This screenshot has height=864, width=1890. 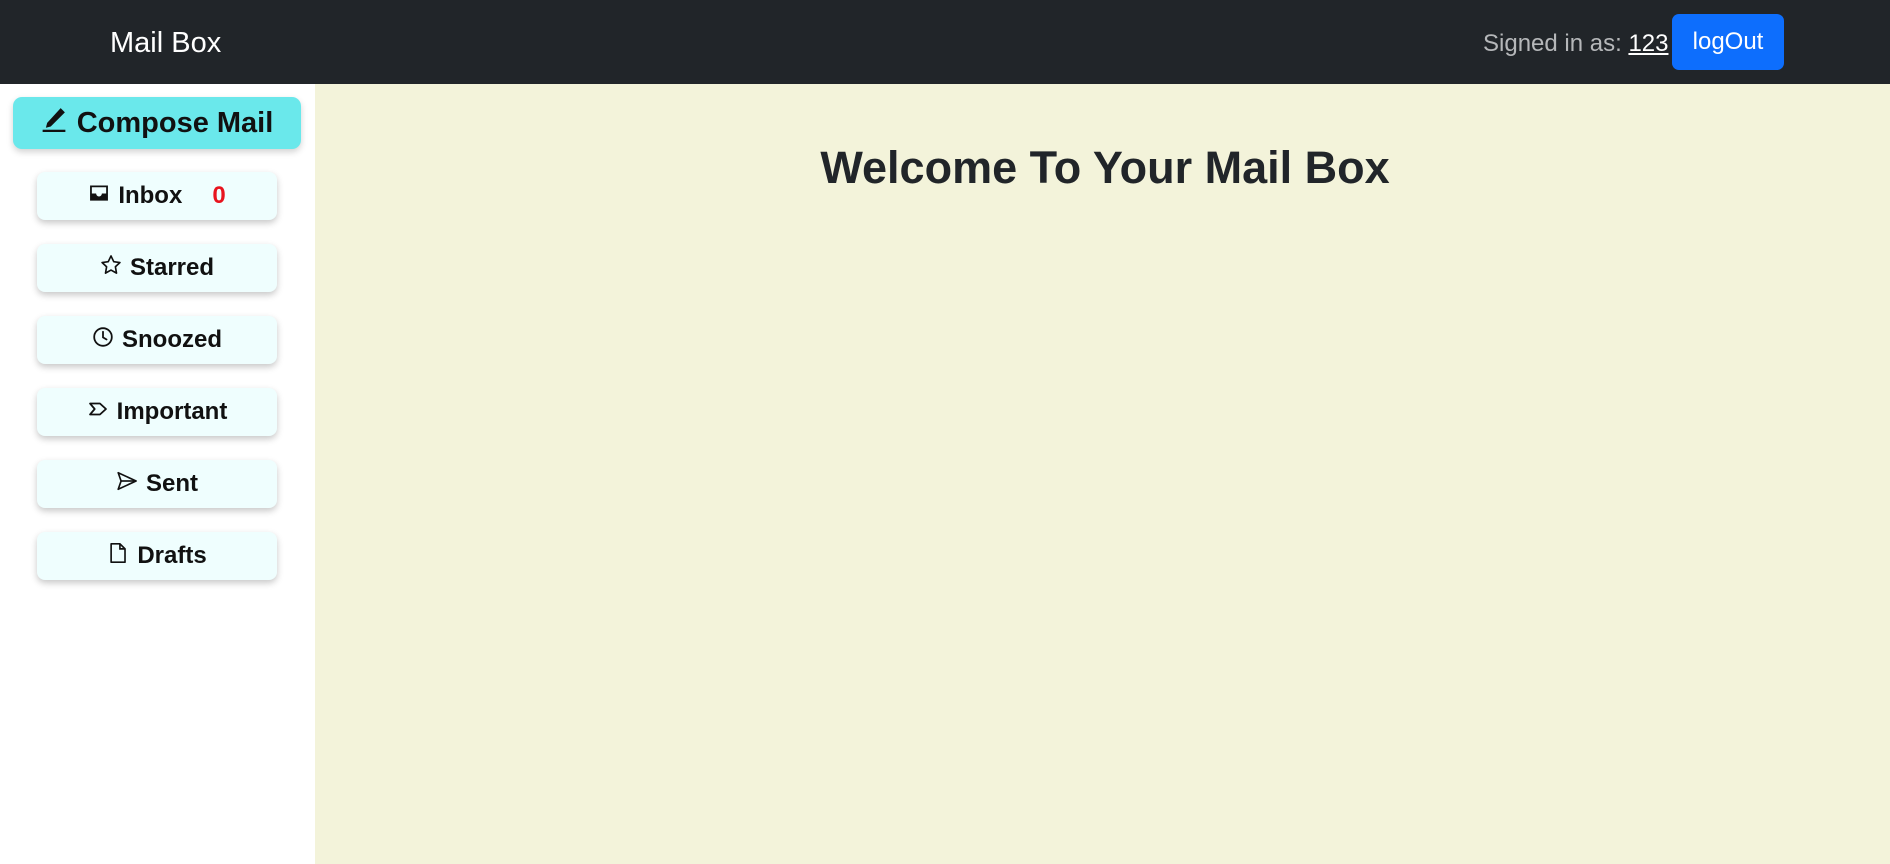 What do you see at coordinates (118, 556) in the screenshot?
I see `file-icon` at bounding box center [118, 556].